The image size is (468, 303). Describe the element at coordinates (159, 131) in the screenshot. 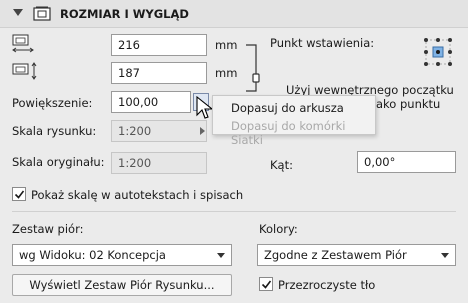

I see `drawing-scale-select: 1:200` at that location.